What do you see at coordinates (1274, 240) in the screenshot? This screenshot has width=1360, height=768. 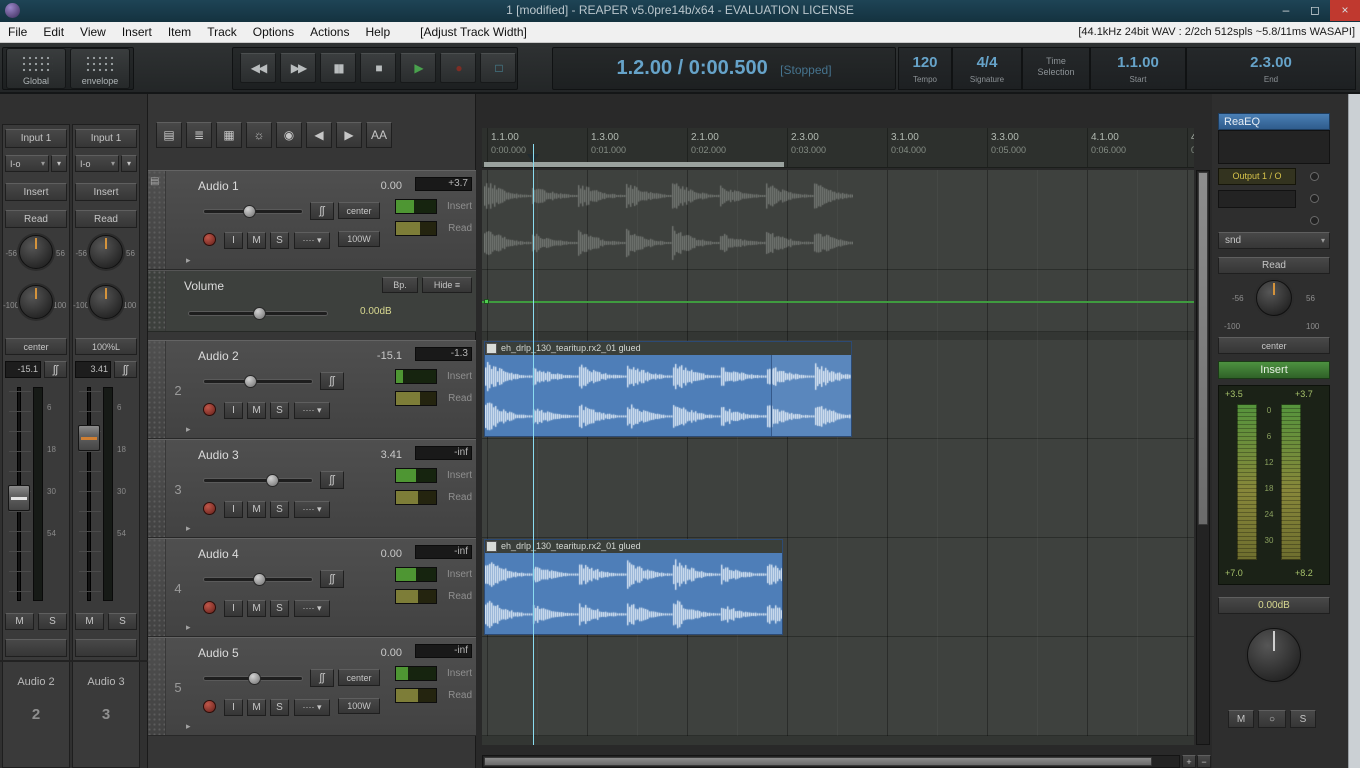 I see `send-dropdown: snd ▾` at bounding box center [1274, 240].